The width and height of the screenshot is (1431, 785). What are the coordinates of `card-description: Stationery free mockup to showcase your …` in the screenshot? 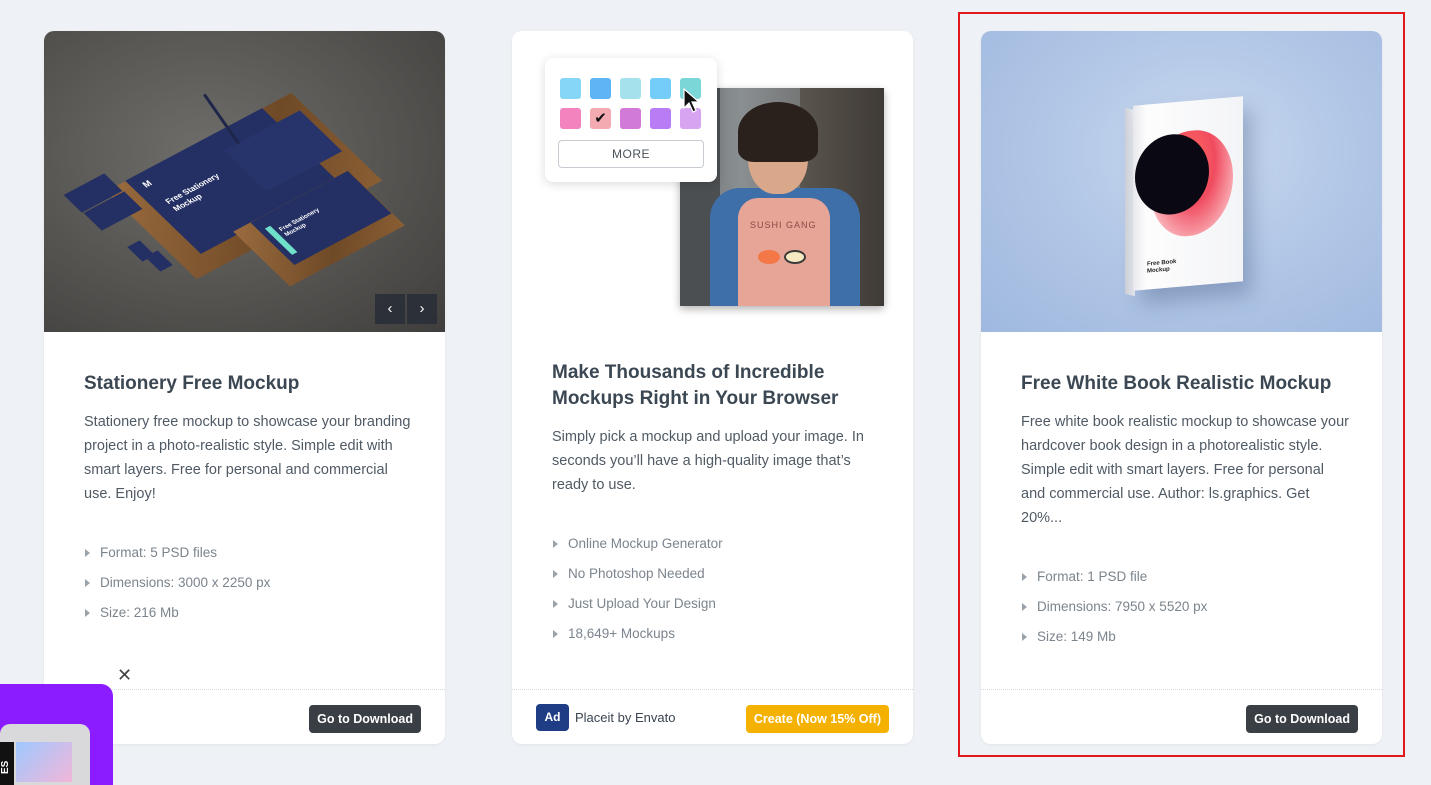 It's located at (247, 458).